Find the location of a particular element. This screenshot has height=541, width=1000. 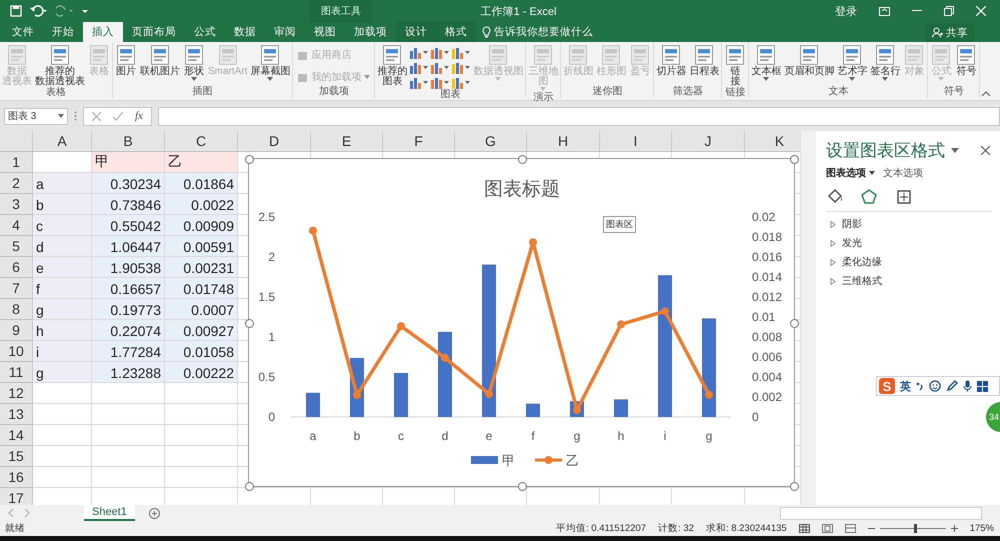

row-header: 16 is located at coordinates (16, 477).